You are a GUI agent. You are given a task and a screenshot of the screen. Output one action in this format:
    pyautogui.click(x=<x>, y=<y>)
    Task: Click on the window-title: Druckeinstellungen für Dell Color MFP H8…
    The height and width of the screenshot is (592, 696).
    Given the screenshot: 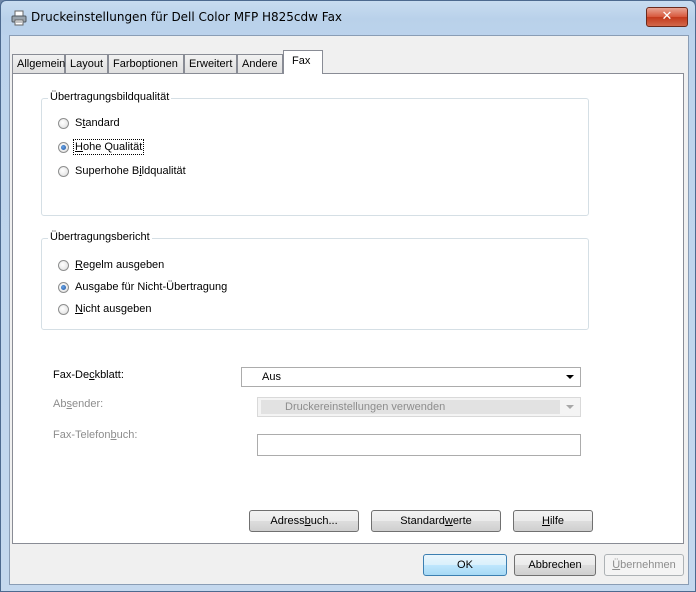 What is the action you would take?
    pyautogui.click(x=187, y=17)
    